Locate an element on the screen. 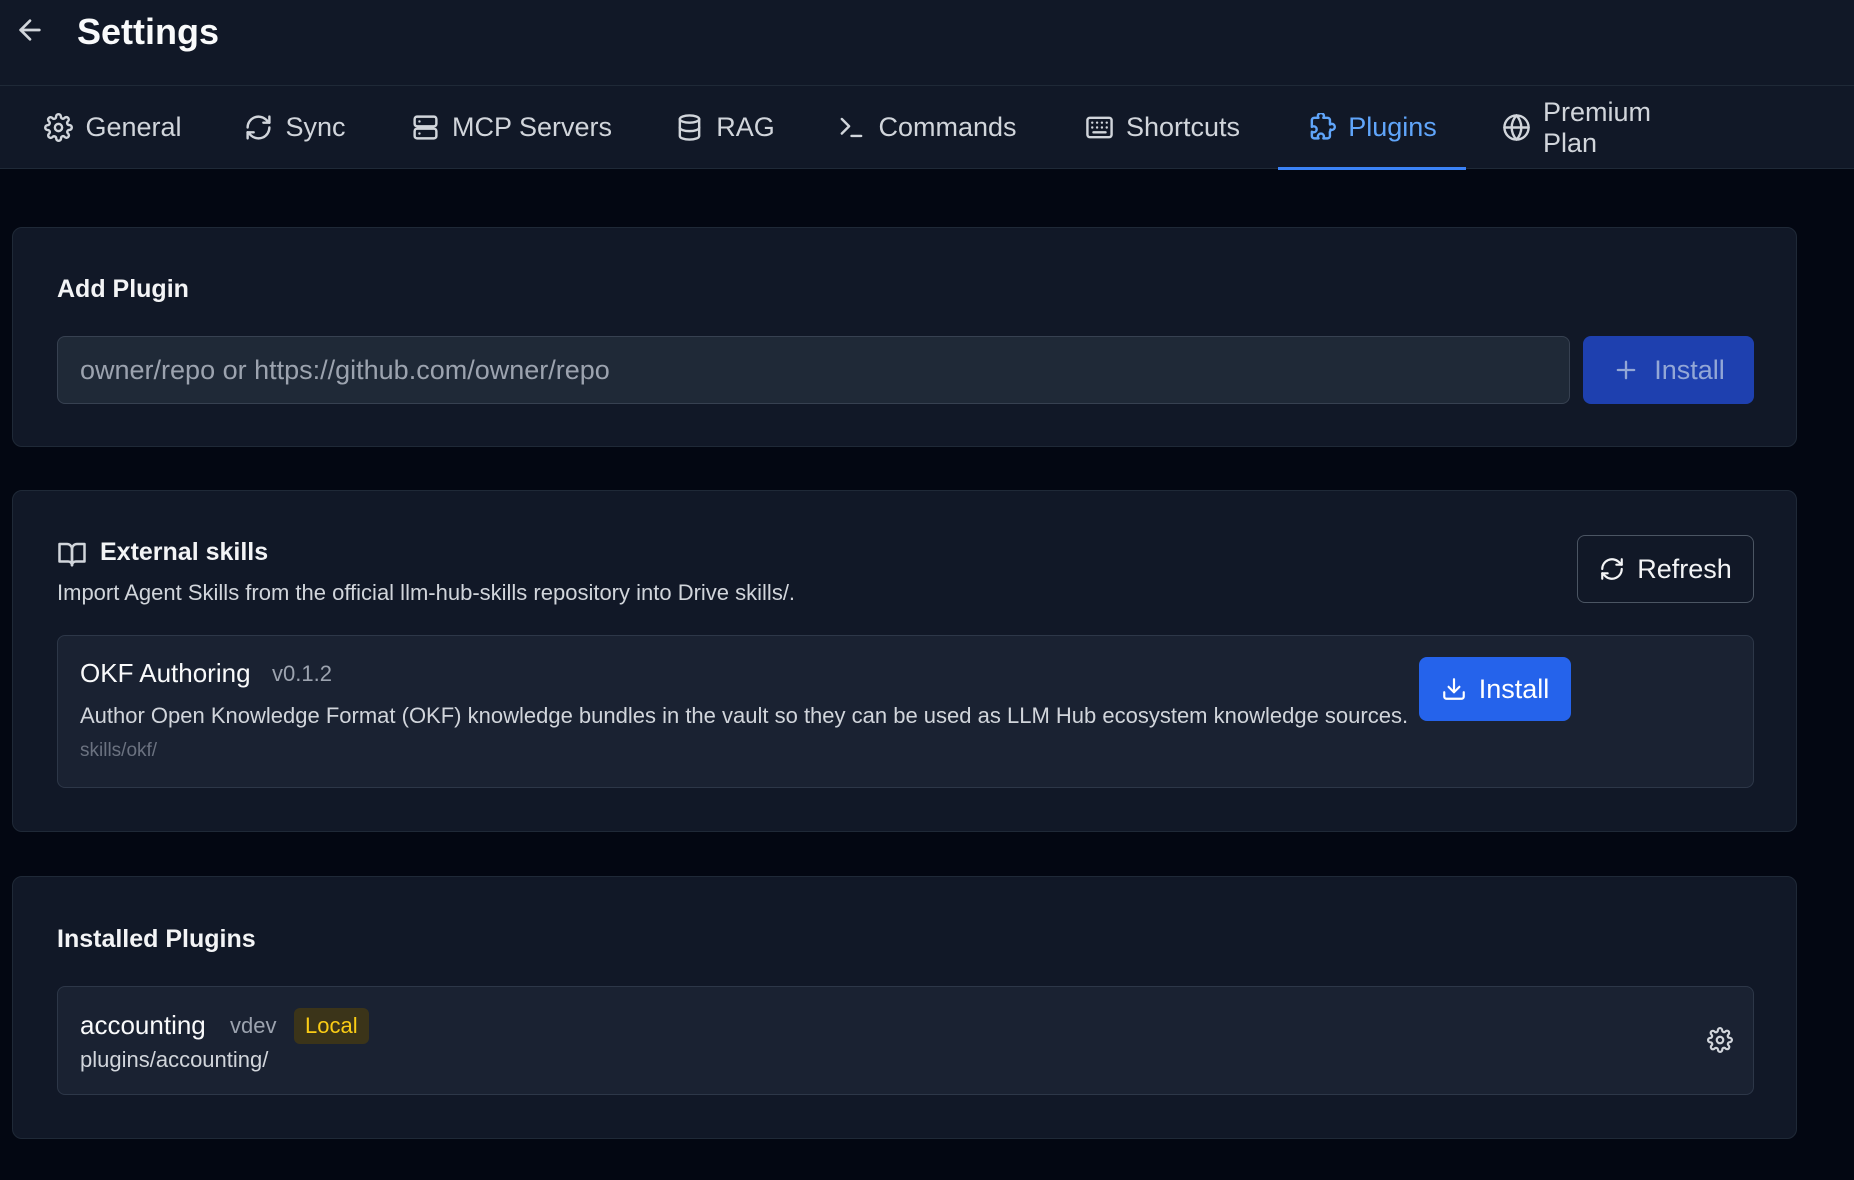  book-open-icon is located at coordinates (72, 554).